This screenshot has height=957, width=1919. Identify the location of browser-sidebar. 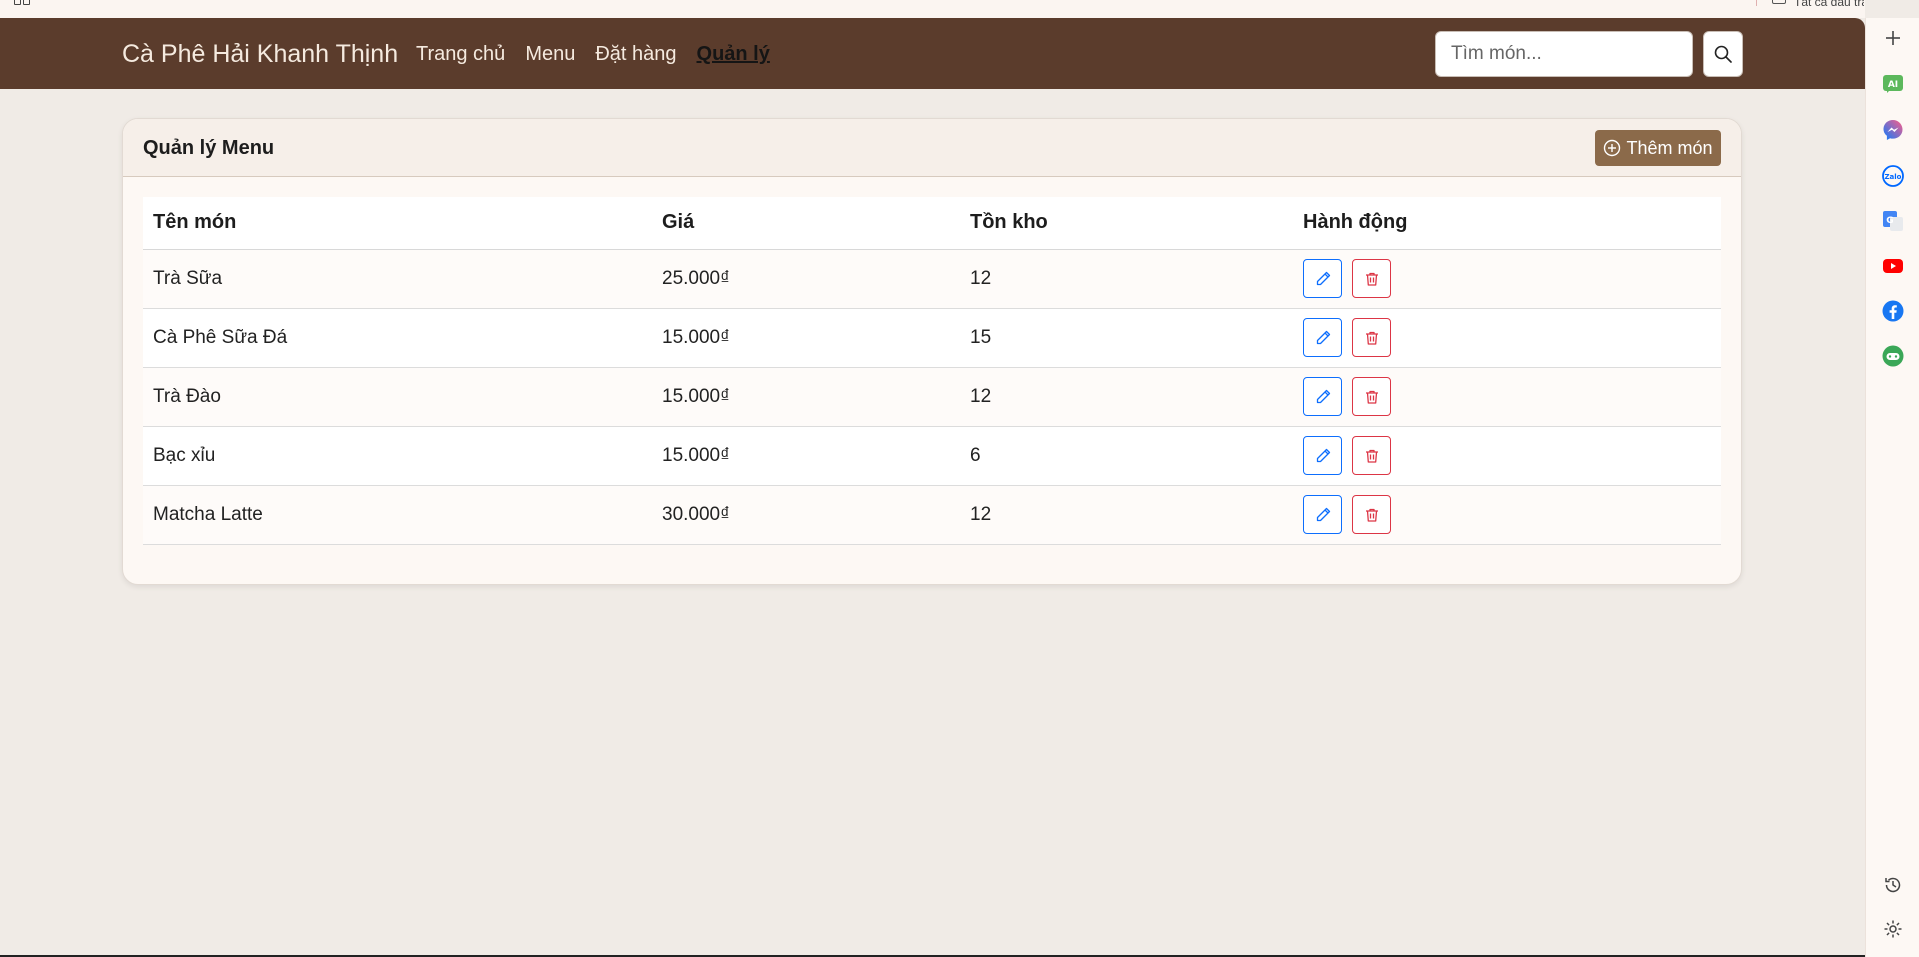
(1892, 487).